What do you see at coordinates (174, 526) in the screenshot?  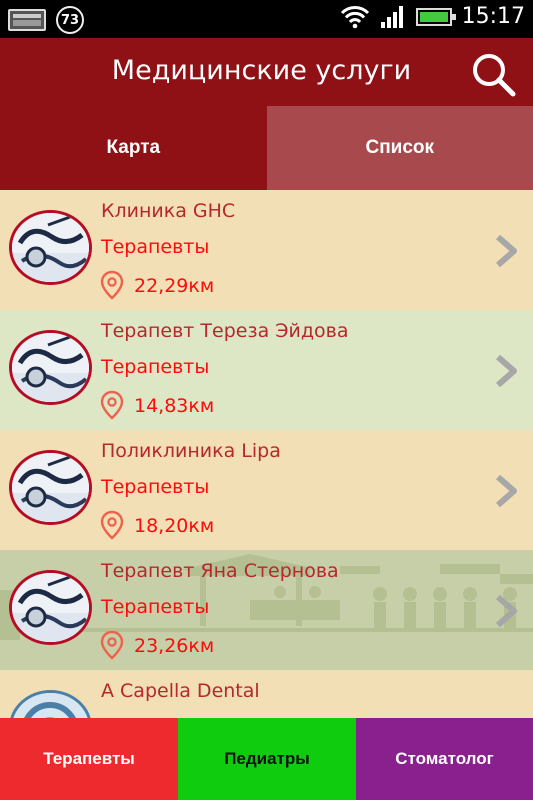 I see `clinic-distance: 18,20км` at bounding box center [174, 526].